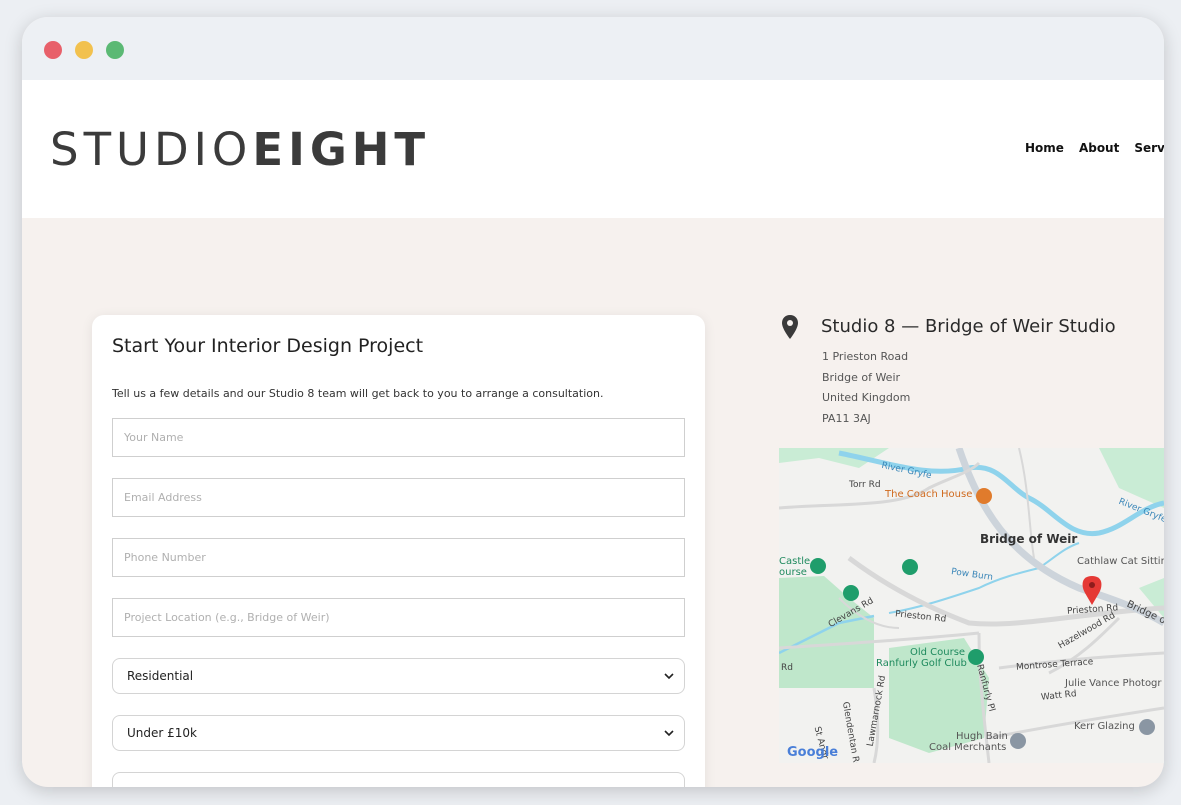  What do you see at coordinates (813, 752) in the screenshot?
I see `google-logo: Google` at bounding box center [813, 752].